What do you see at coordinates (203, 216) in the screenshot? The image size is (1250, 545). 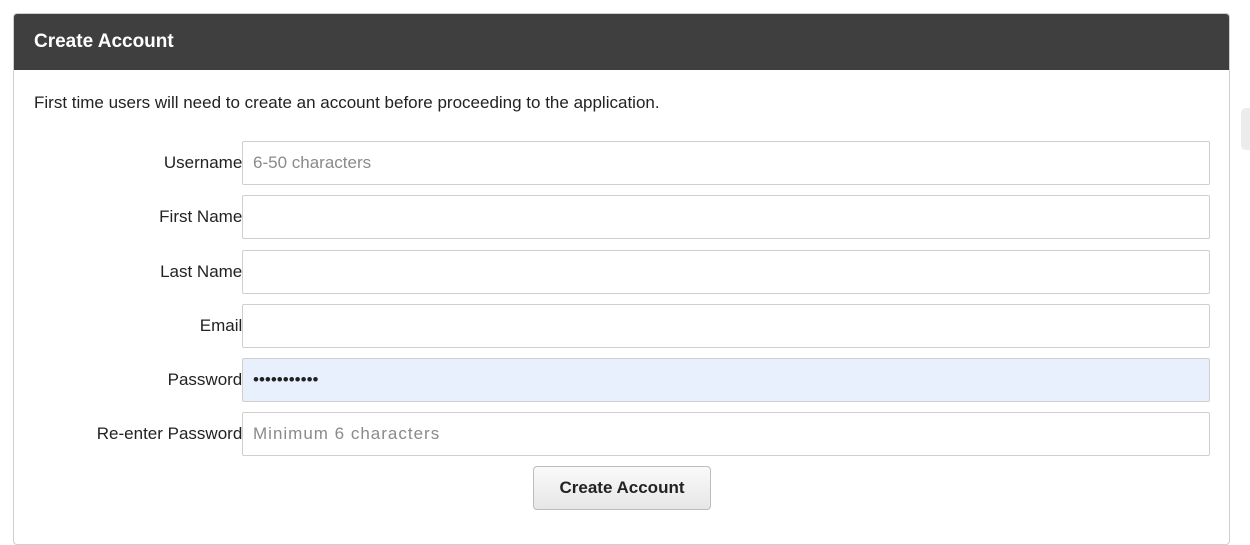 I see `first-name-label: First Name:` at bounding box center [203, 216].